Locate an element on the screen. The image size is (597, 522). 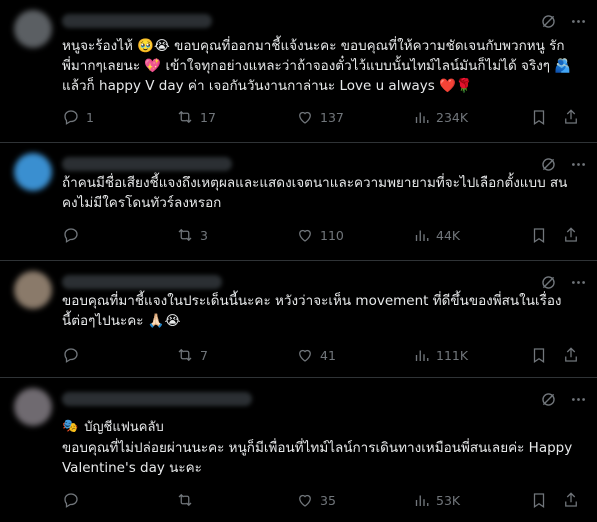
retweet-button: 7 is located at coordinates (192, 355).